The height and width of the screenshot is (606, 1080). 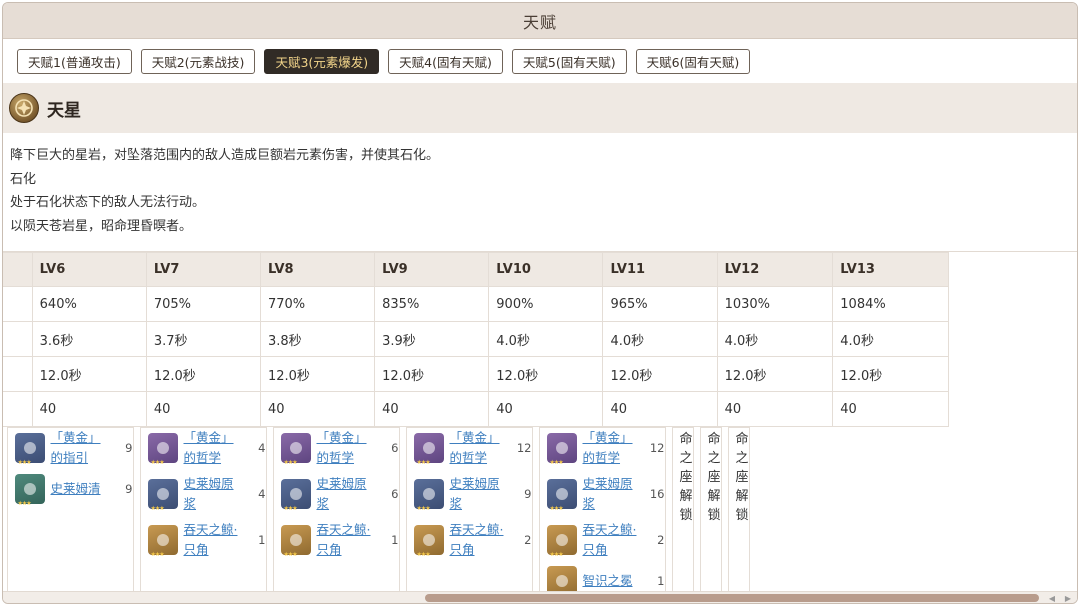 I want to click on material-list: 「黄金」的哲学 12 史莱姆原浆 9 吞天之鲸·只角 2, so click(x=472, y=494).